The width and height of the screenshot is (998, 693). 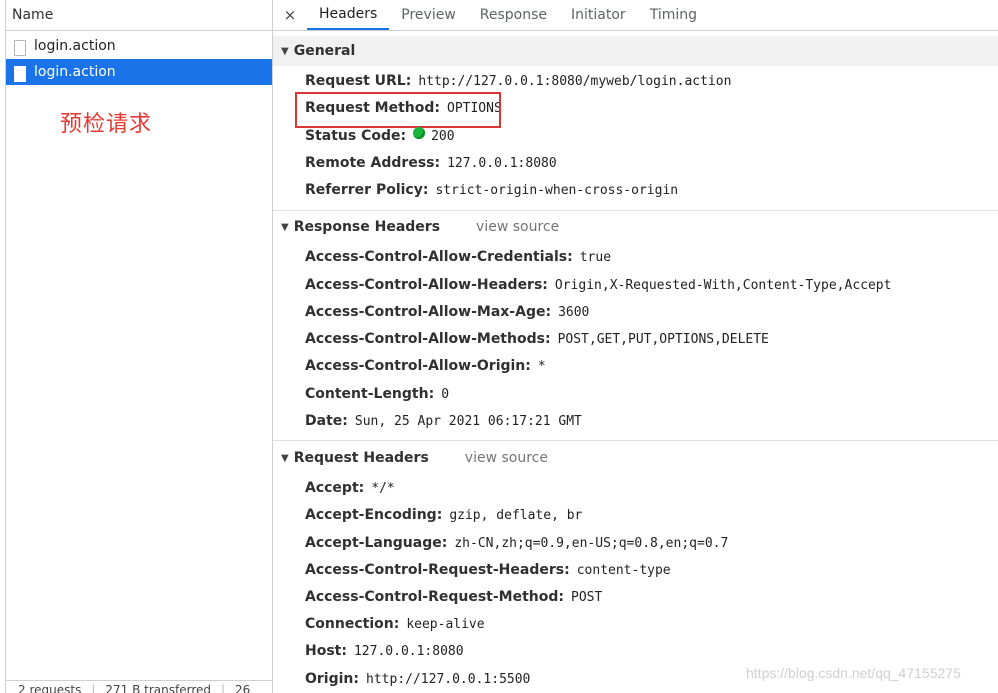 What do you see at coordinates (243, 688) in the screenshot?
I see `status-extra: 26` at bounding box center [243, 688].